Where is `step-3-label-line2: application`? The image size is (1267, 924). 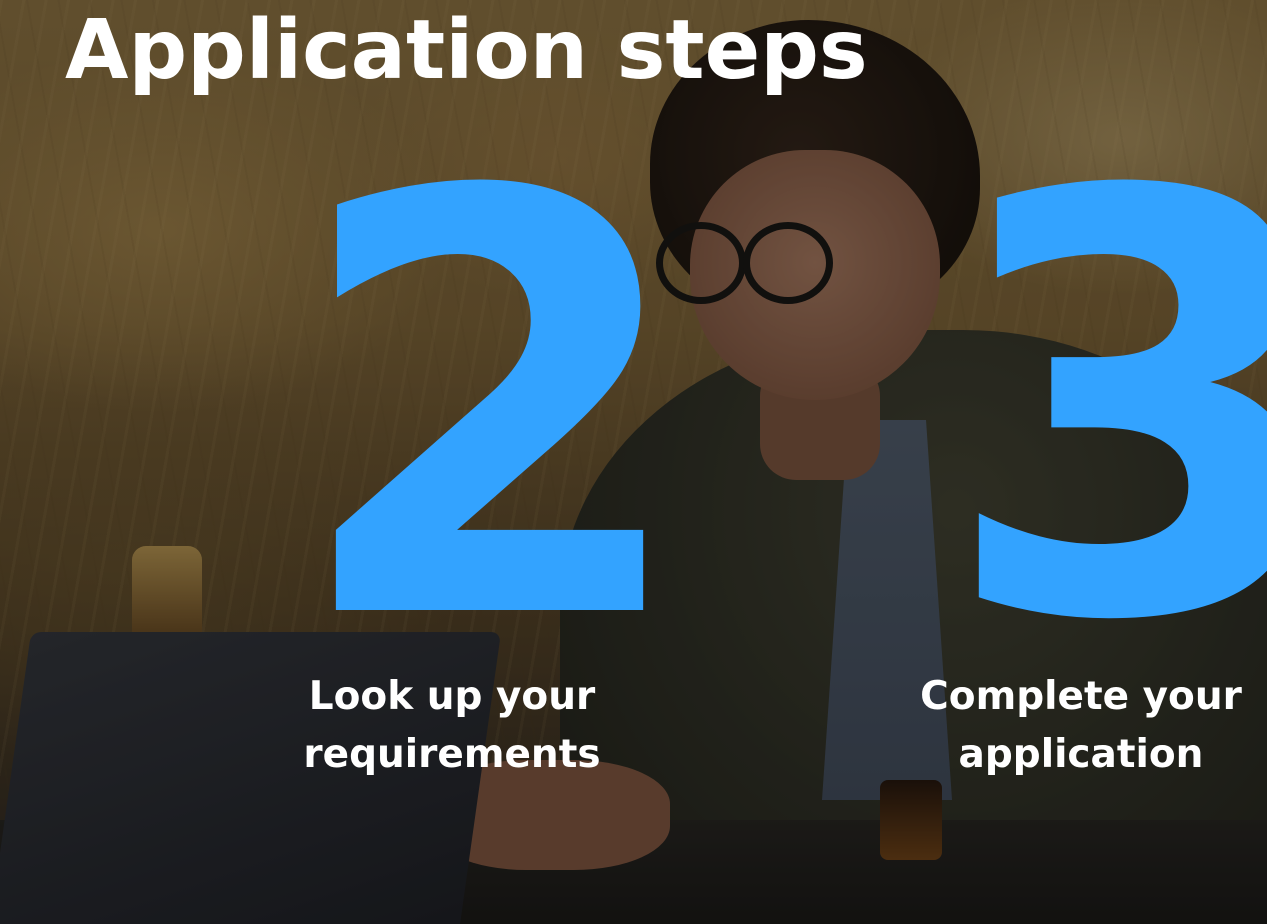 step-3-label-line2: application is located at coordinates (1081, 754).